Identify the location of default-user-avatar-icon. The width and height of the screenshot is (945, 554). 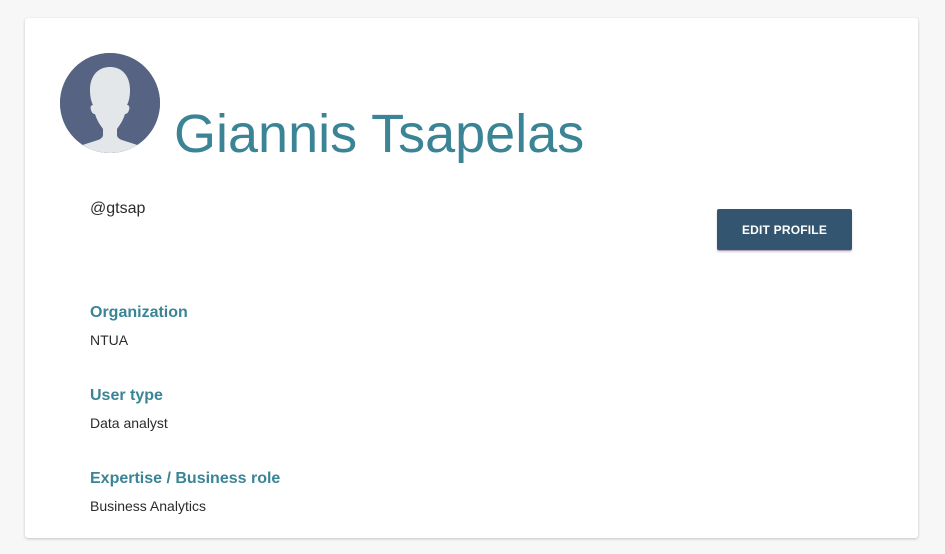
(110, 103).